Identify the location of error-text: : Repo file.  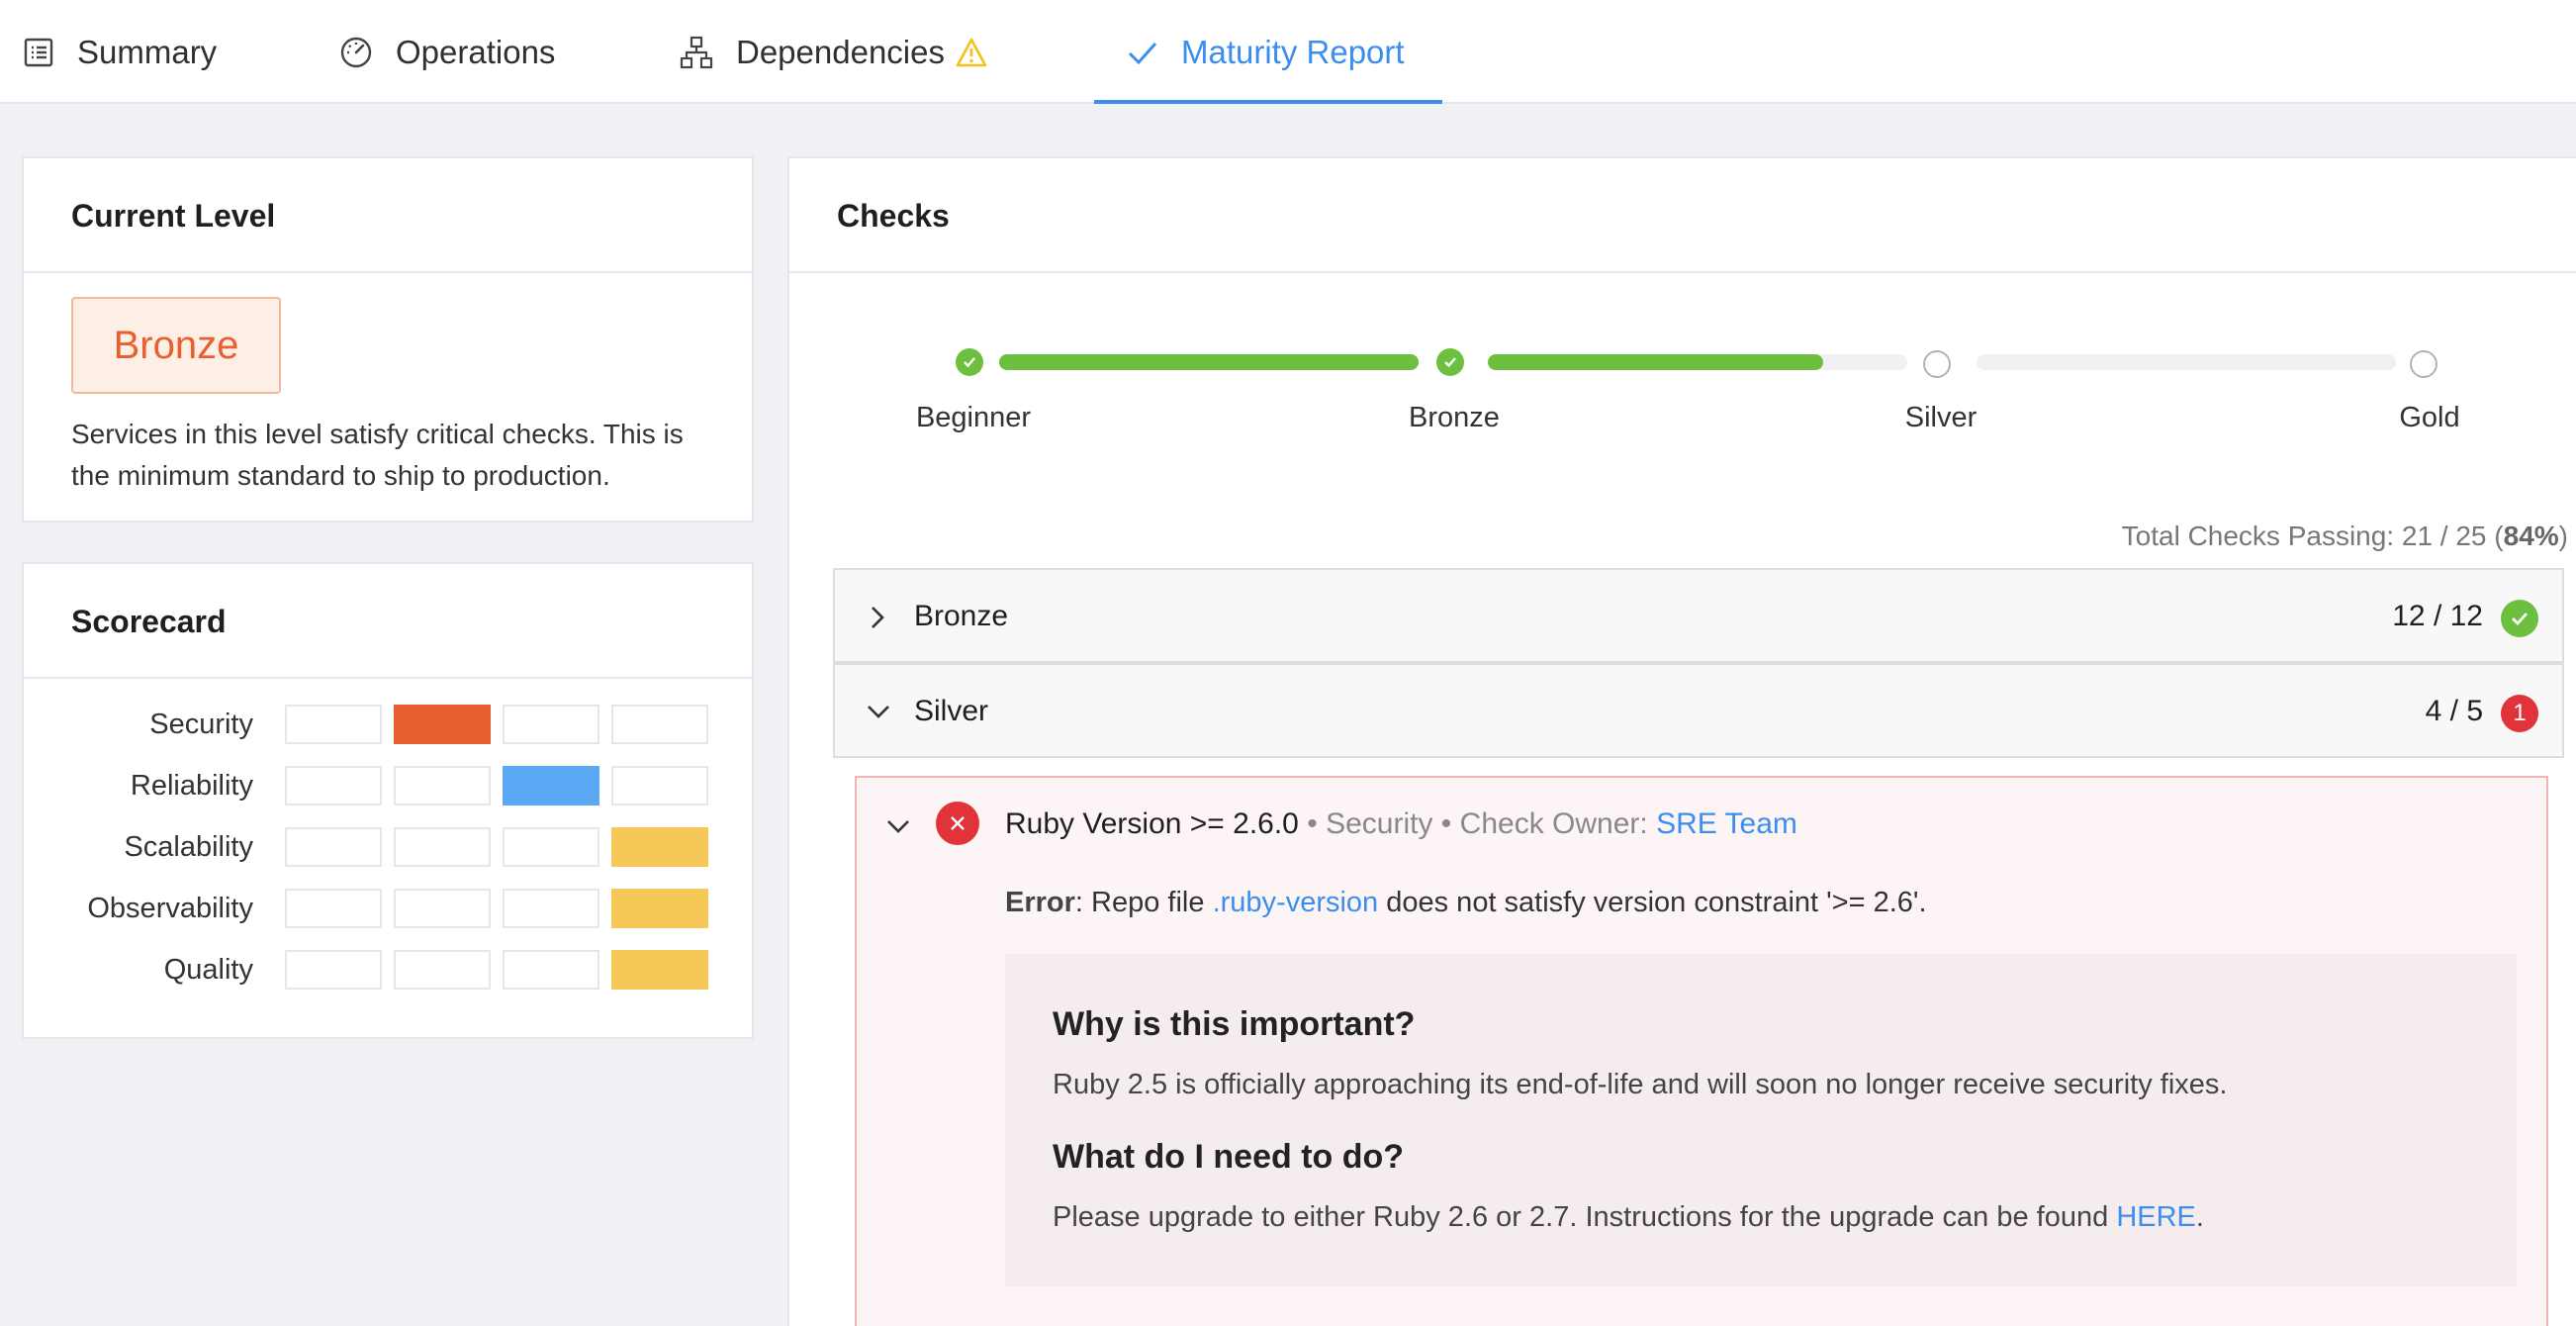
(1143, 902).